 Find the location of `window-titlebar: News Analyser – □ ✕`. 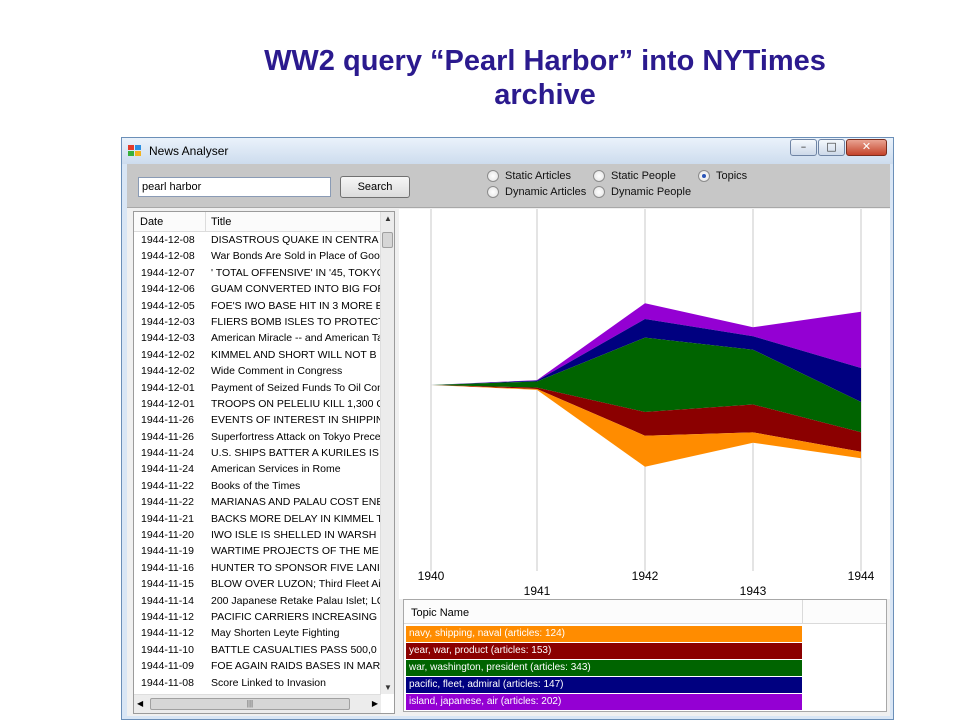

window-titlebar: News Analyser – □ ✕ is located at coordinates (507, 151).